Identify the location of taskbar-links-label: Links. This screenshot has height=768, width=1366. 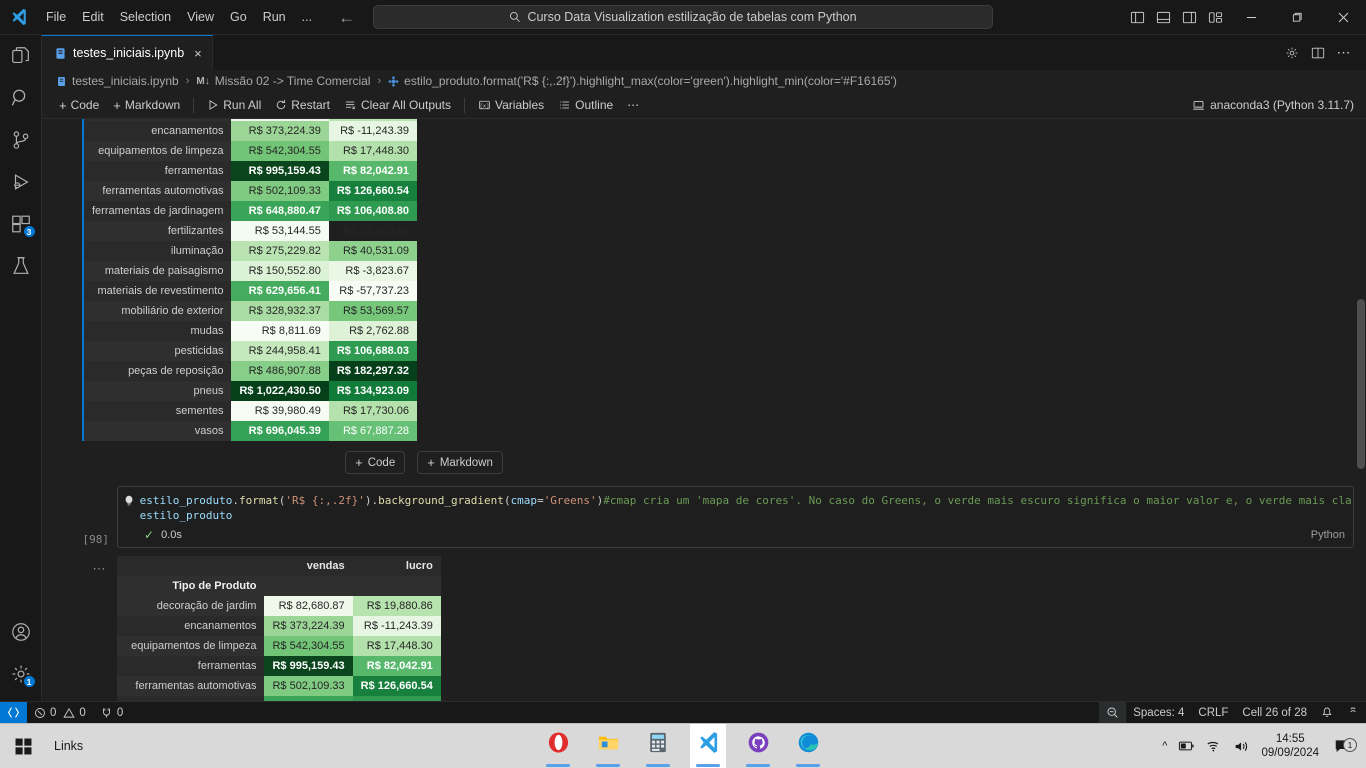
(64, 746).